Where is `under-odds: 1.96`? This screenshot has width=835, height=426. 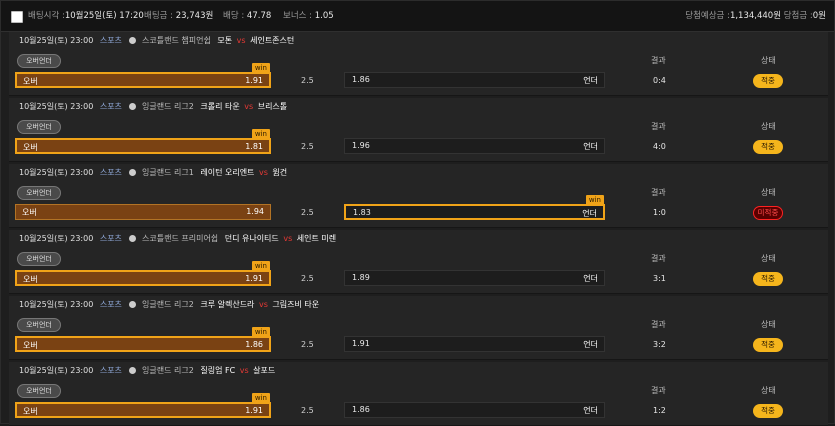 under-odds: 1.96 is located at coordinates (361, 145).